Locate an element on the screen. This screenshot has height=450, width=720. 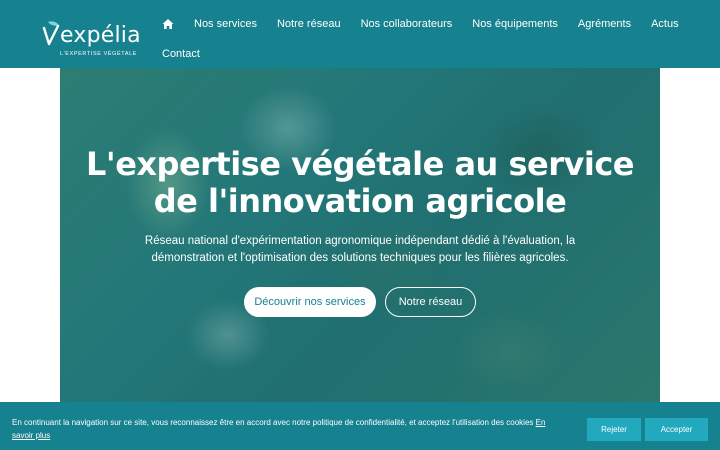
main-nav-second-row: Contact is located at coordinates (181, 54).